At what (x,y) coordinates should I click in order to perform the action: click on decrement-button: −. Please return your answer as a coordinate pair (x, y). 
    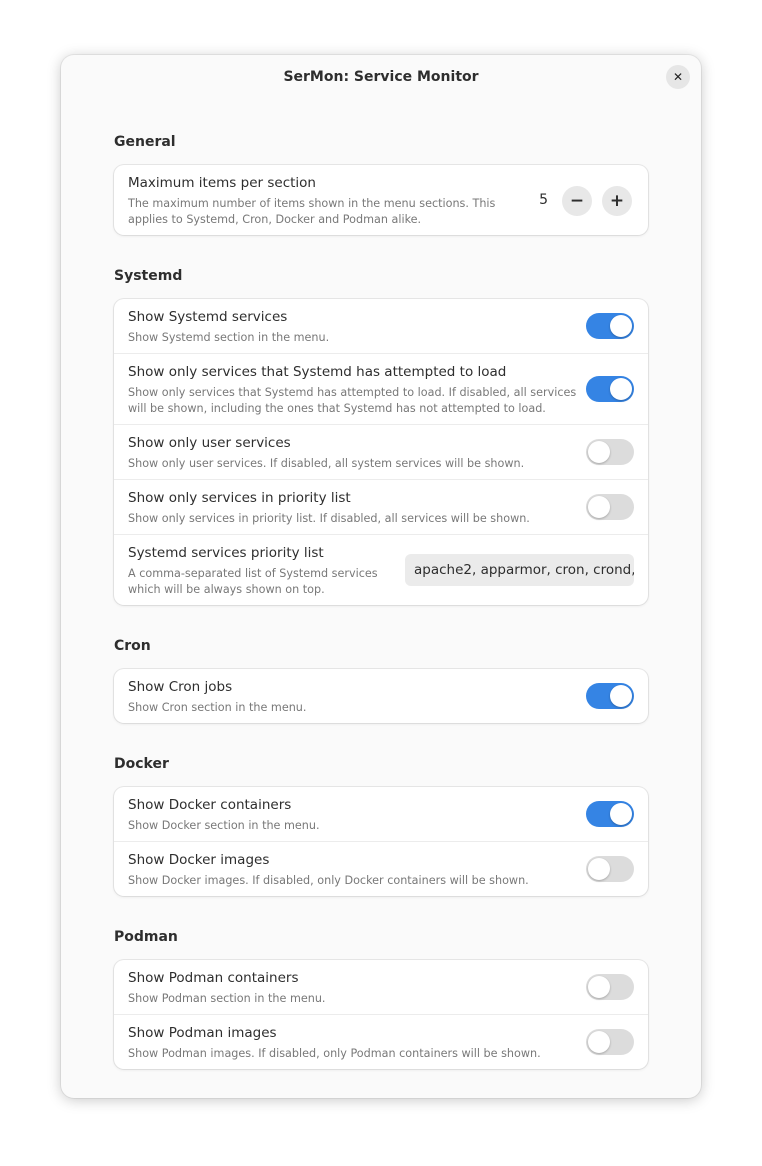
    Looking at the image, I should click on (577, 201).